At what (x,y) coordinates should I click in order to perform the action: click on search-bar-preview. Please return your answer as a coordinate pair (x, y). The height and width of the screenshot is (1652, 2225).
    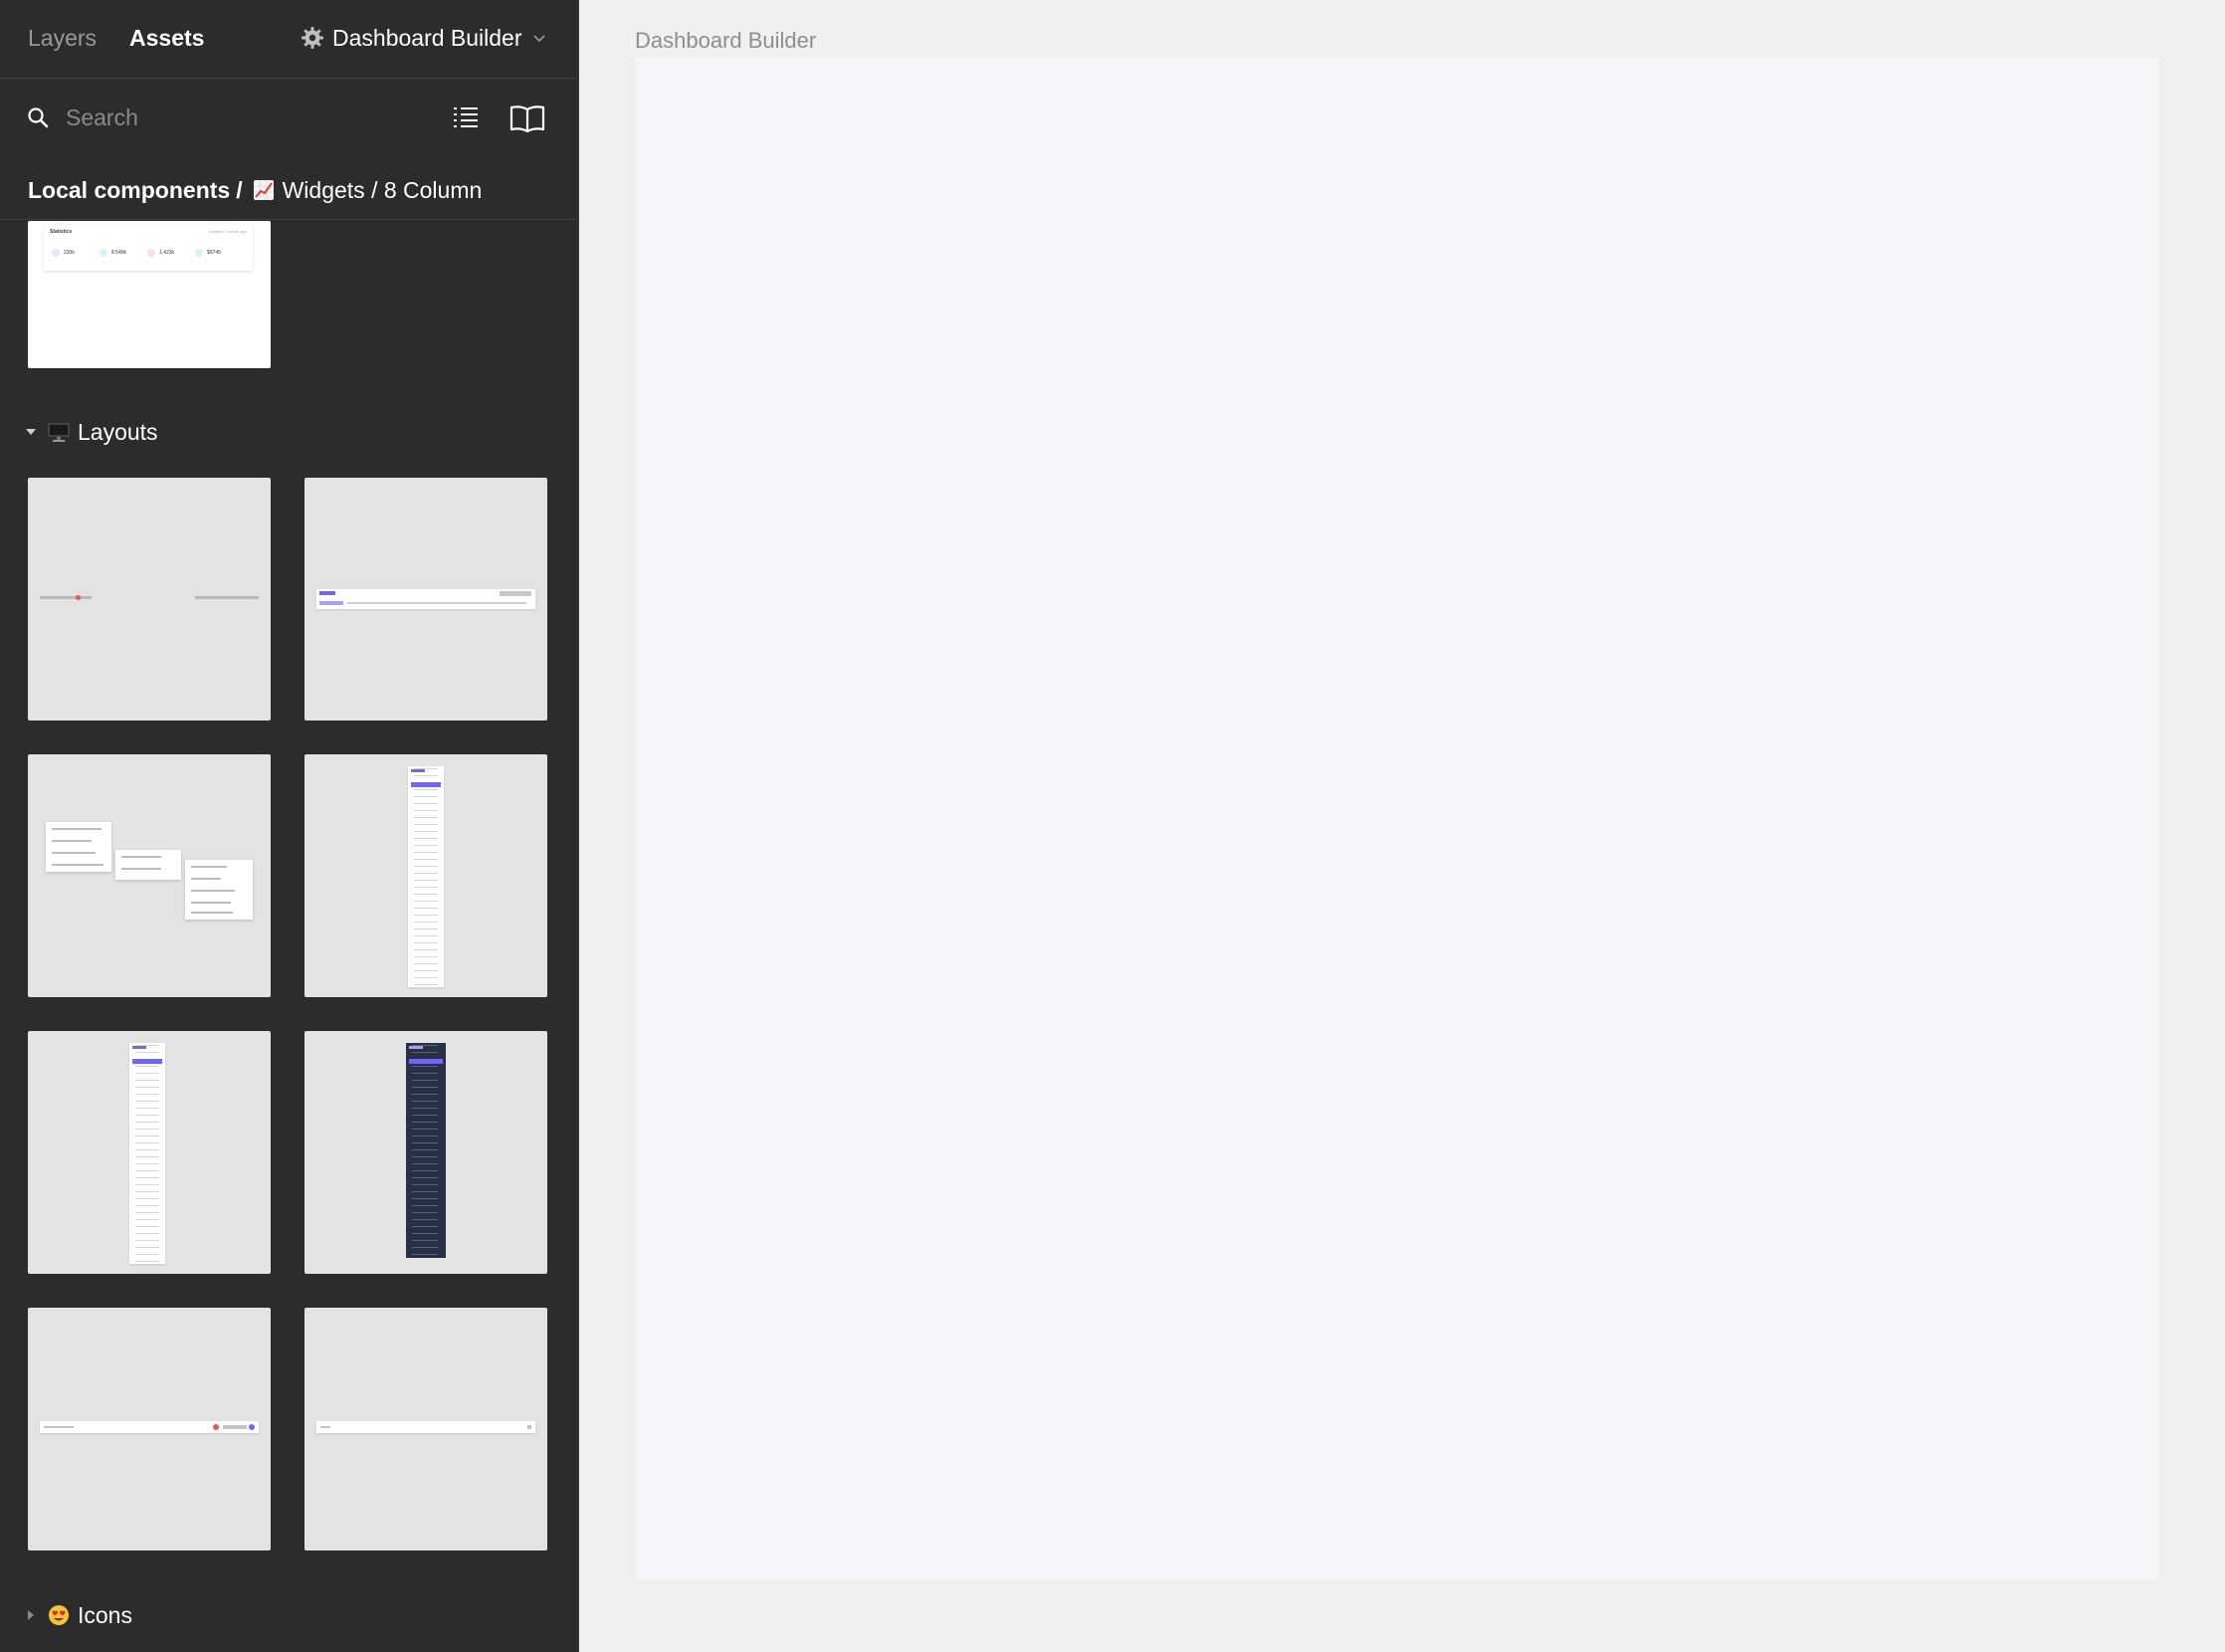
    Looking at the image, I should click on (426, 1427).